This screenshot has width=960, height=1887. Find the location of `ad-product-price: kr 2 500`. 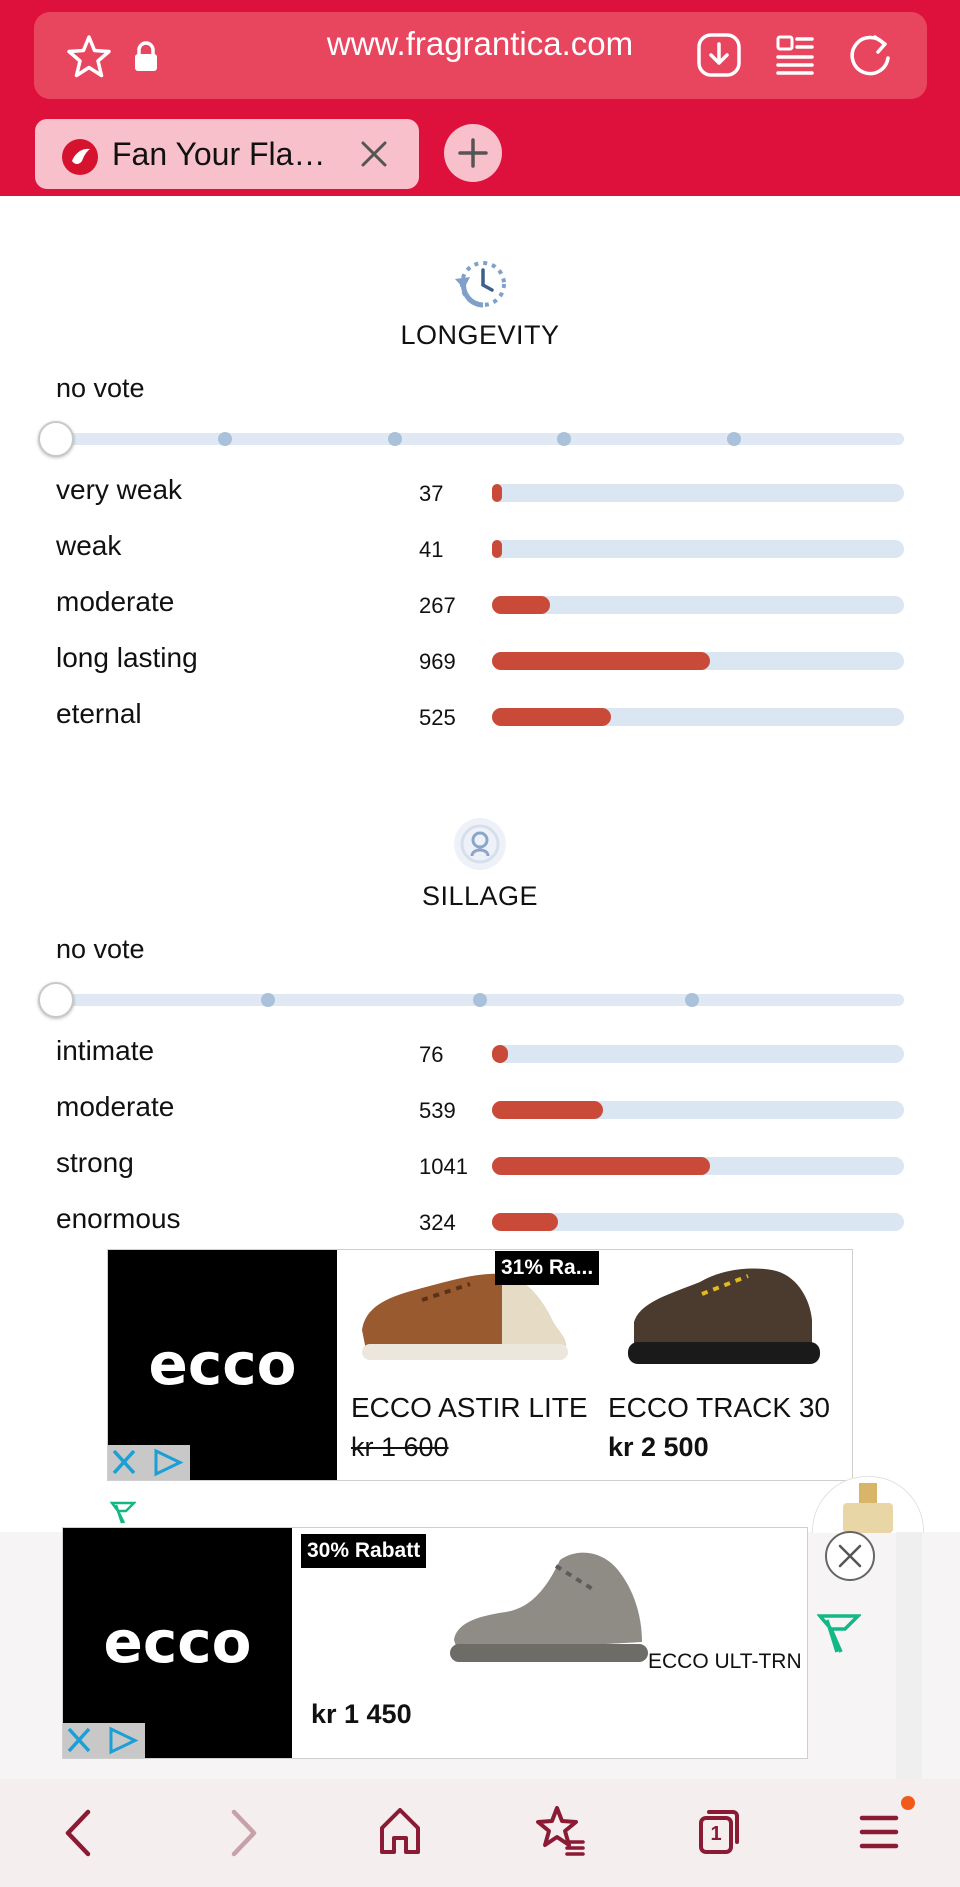

ad-product-price: kr 2 500 is located at coordinates (658, 1447).